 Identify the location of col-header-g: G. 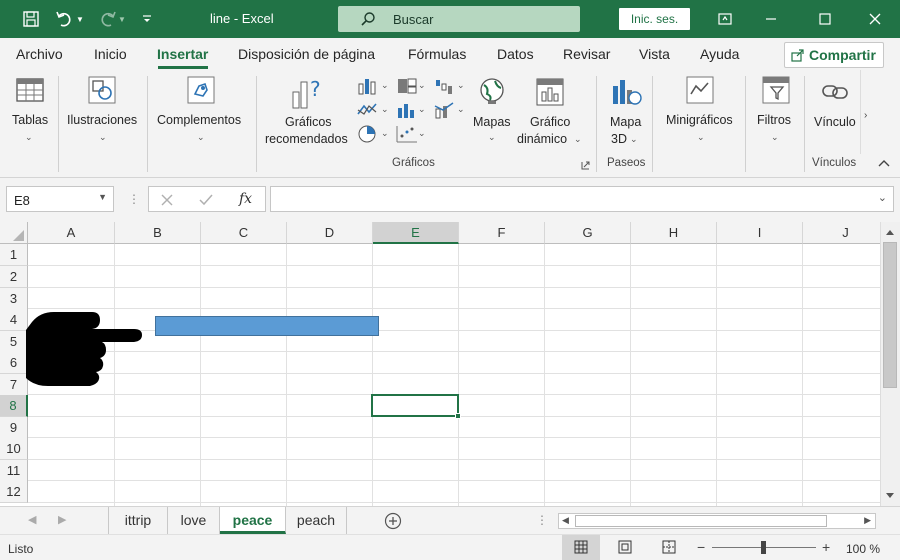
(588, 233).